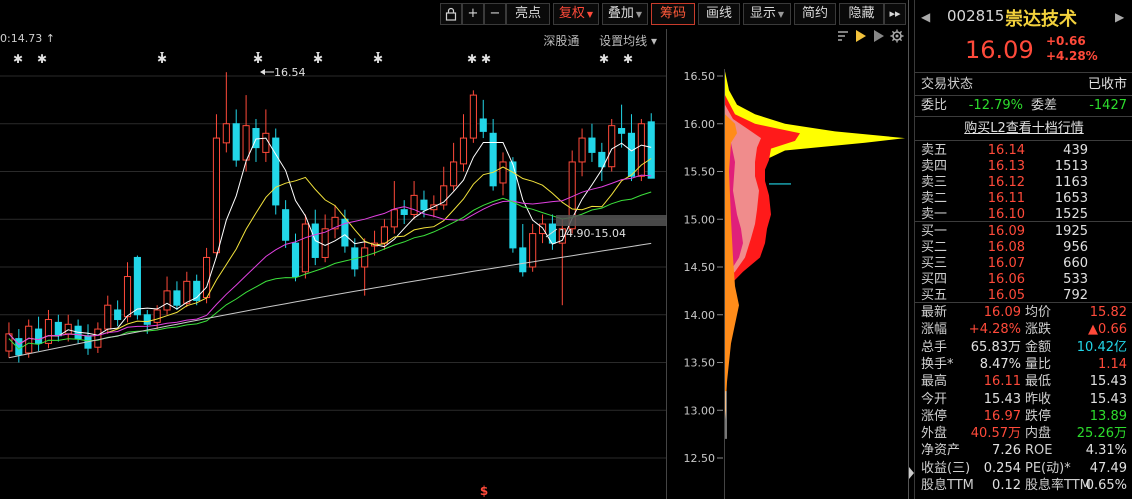 This screenshot has height=499, width=1132. I want to click on stock-name: 崇达技术, so click(1041, 19).